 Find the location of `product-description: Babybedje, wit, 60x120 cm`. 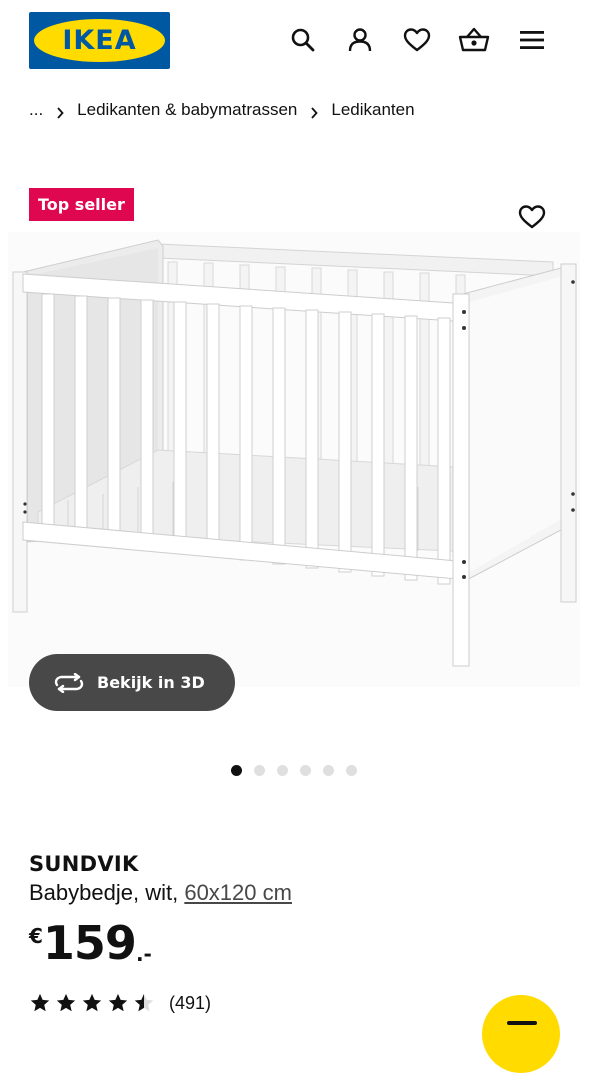

product-description: Babybedje, wit, 60x120 cm is located at coordinates (160, 893).